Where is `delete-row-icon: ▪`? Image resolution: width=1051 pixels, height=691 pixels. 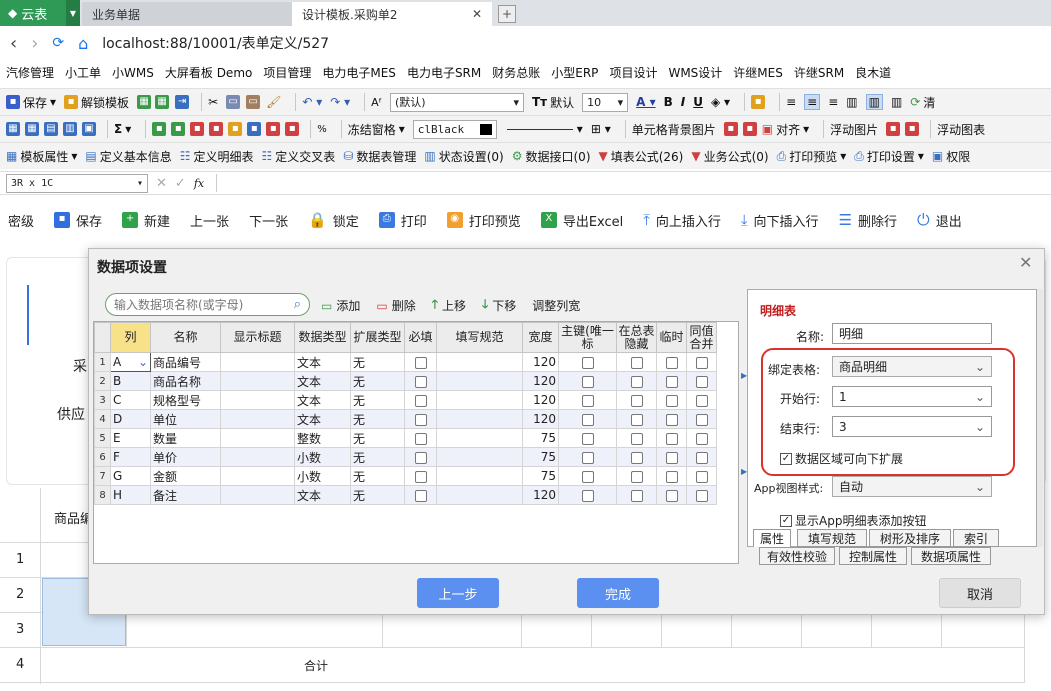 delete-row-icon: ▪ is located at coordinates (197, 129).